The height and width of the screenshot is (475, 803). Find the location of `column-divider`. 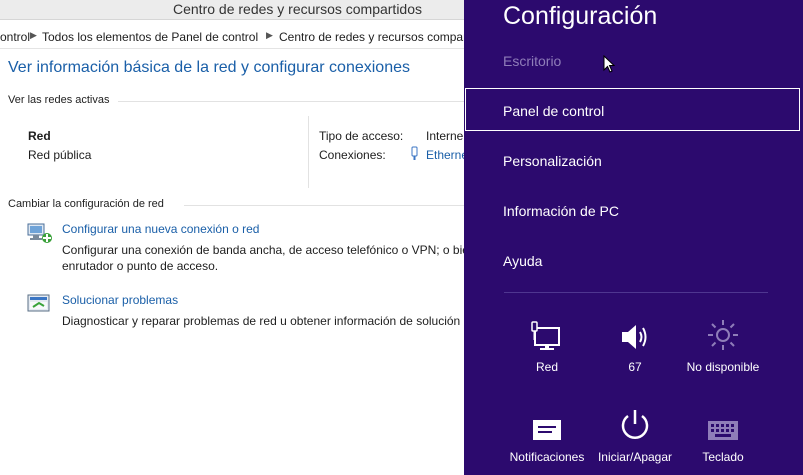

column-divider is located at coordinates (308, 152).